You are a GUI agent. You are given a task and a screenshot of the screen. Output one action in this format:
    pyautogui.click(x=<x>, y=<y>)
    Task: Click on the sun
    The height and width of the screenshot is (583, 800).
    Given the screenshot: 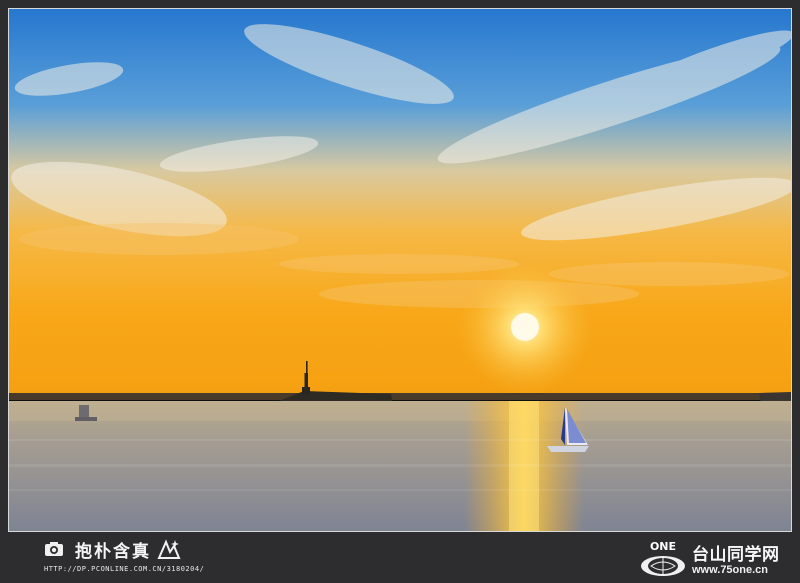 What is the action you would take?
    pyautogui.click(x=525, y=327)
    